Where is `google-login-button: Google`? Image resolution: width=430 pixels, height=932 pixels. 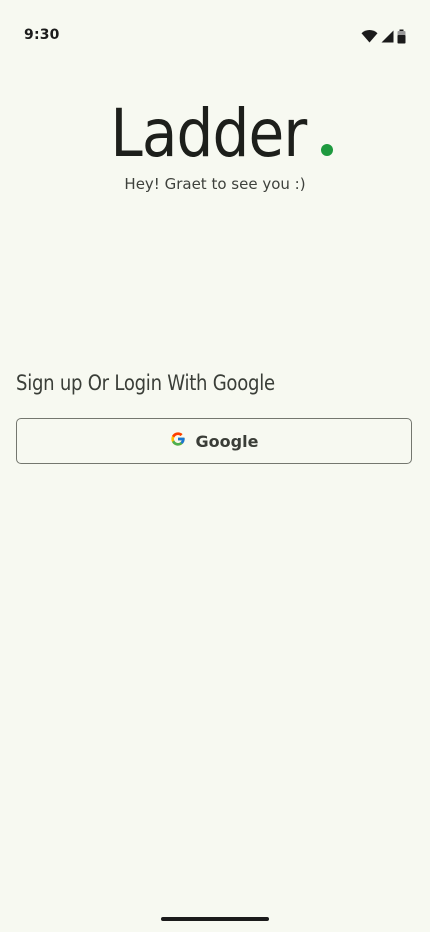 google-login-button: Google is located at coordinates (214, 441).